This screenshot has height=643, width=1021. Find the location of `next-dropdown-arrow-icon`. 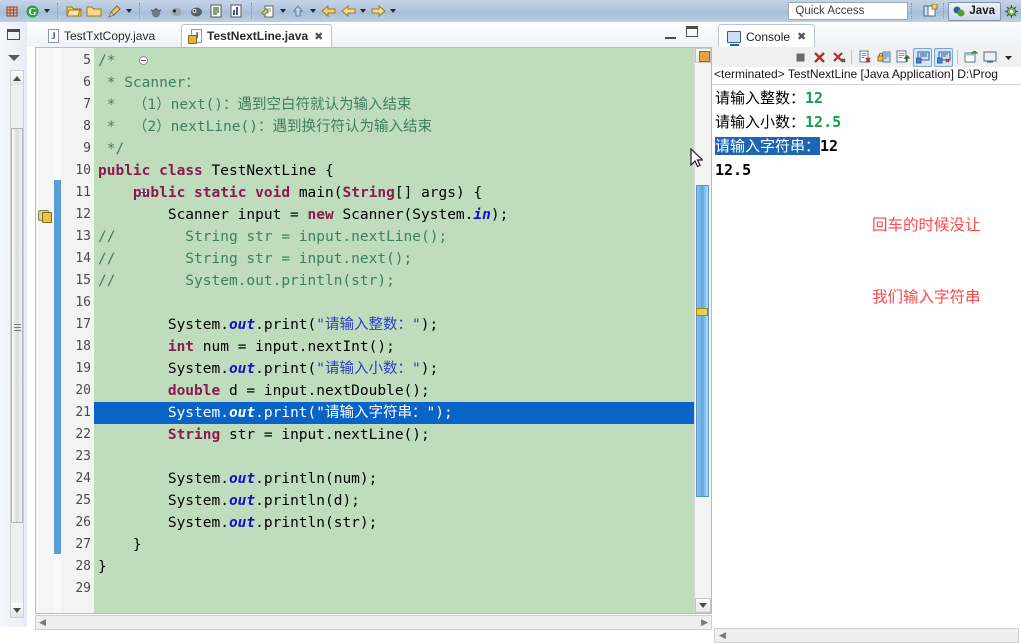

next-dropdown-arrow-icon is located at coordinates (393, 11).